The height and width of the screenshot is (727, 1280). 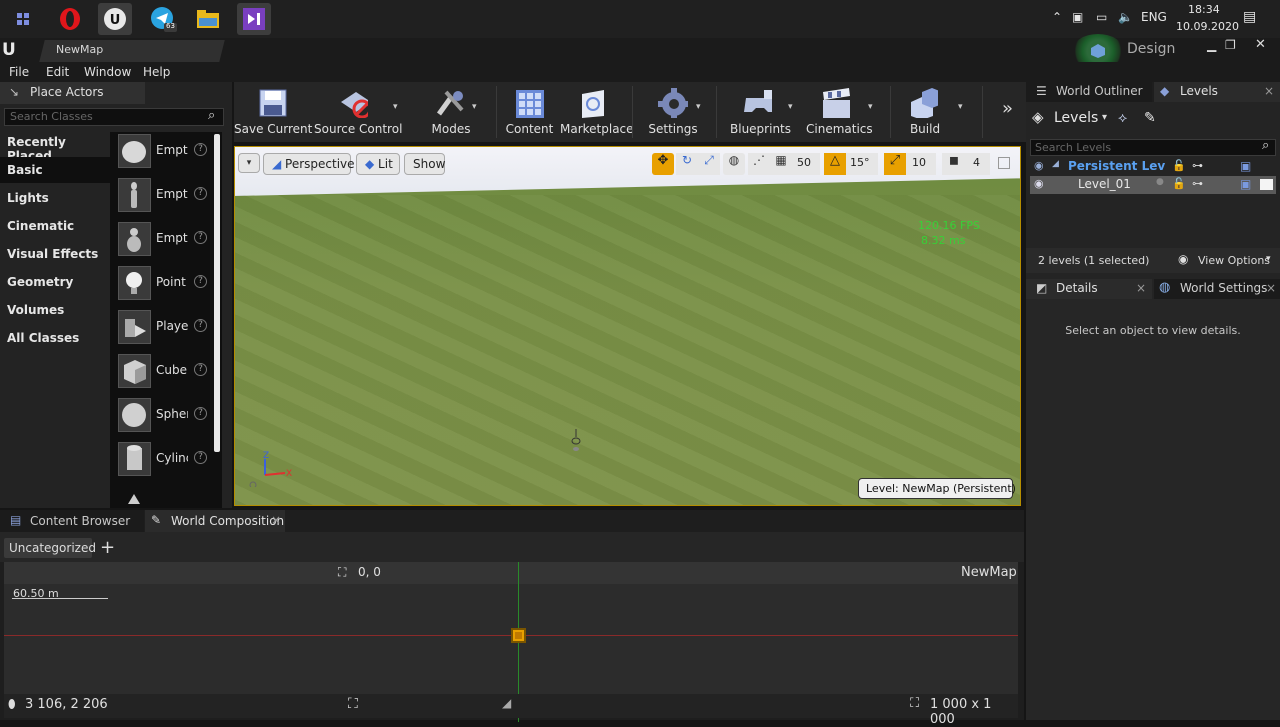 What do you see at coordinates (72, 93) in the screenshot?
I see `place-actors-tab: ↘ Place Actors` at bounding box center [72, 93].